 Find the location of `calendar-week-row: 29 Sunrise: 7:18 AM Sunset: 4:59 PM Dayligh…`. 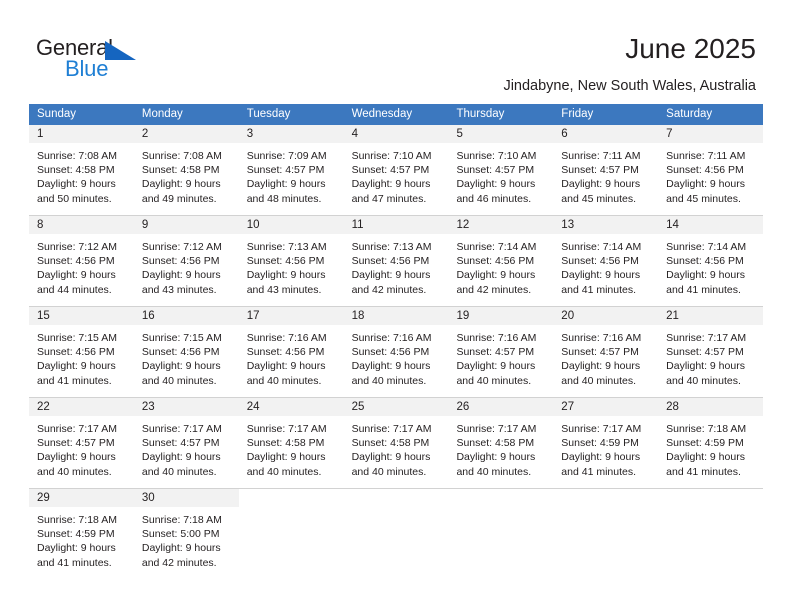

calendar-week-row: 29 Sunrise: 7:18 AM Sunset: 4:59 PM Dayligh… is located at coordinates (396, 533).